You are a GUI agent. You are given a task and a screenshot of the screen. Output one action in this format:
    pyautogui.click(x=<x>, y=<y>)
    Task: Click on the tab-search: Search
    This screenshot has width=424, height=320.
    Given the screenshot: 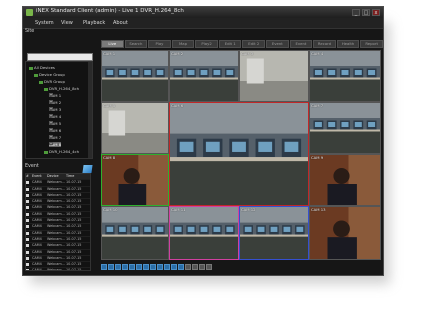 What is the action you would take?
    pyautogui.click(x=136, y=44)
    